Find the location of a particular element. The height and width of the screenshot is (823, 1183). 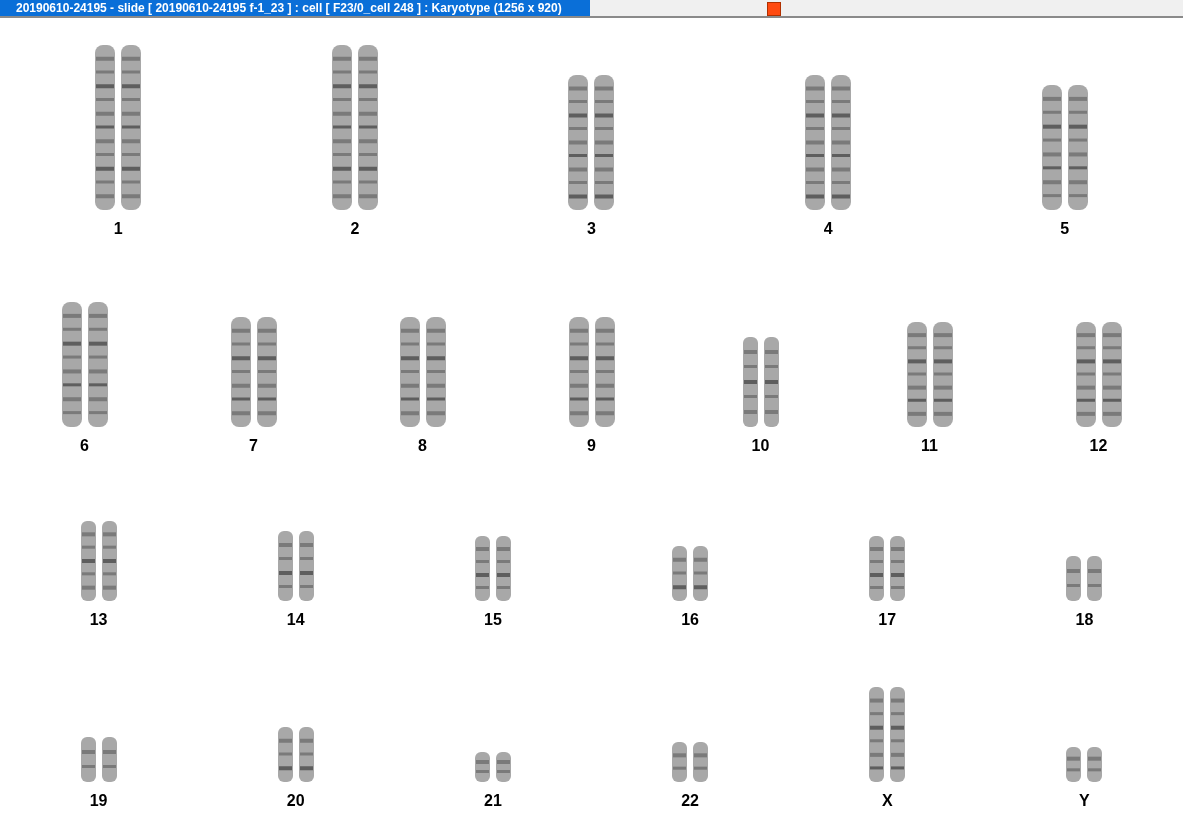

chromosome-label: 8 is located at coordinates (422, 446).